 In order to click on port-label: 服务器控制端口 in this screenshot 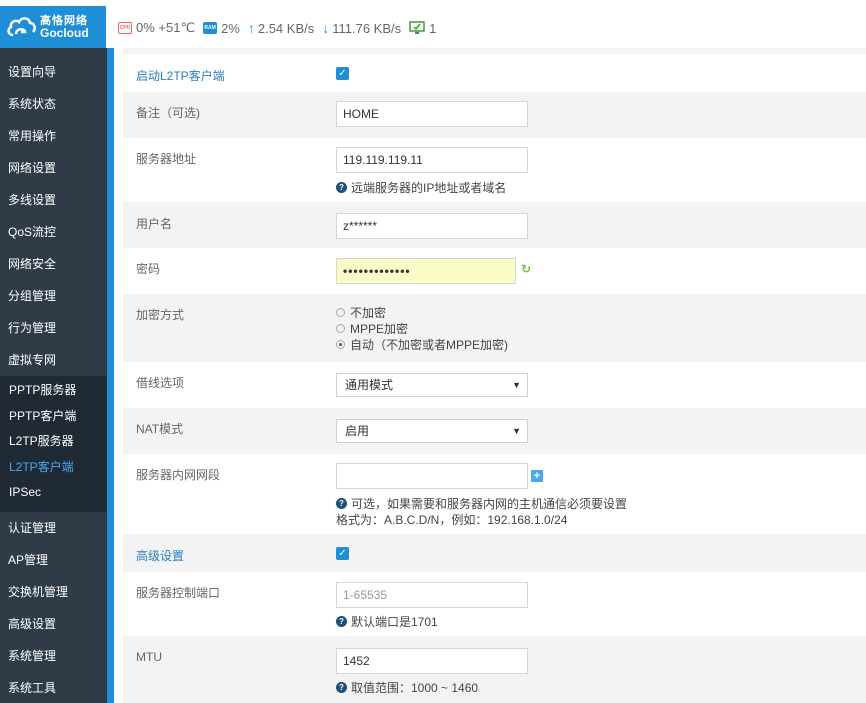, I will do `click(178, 593)`.